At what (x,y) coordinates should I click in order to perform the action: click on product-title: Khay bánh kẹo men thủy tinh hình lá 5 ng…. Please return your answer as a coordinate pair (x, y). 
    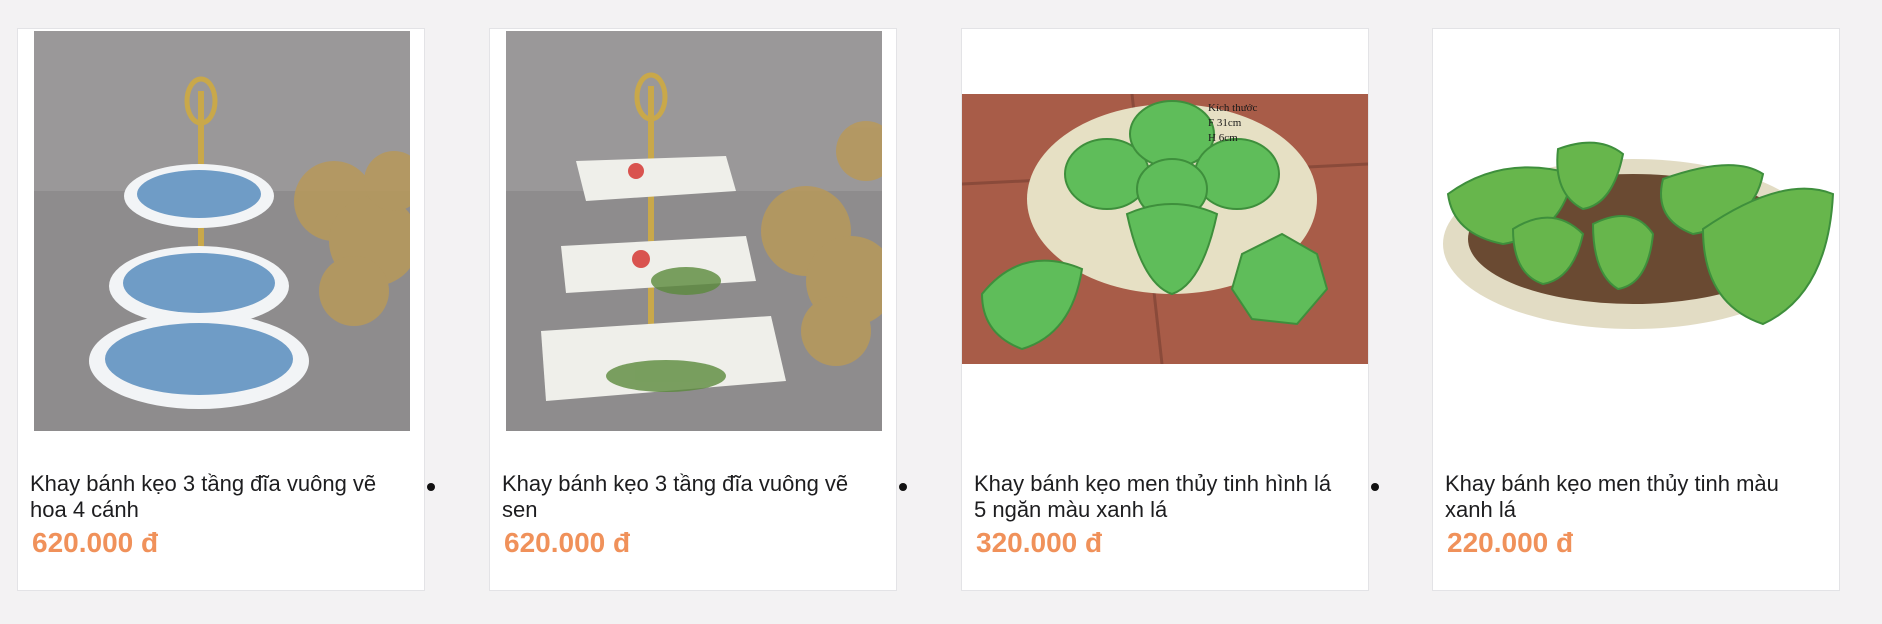
    Looking at the image, I should click on (1159, 497).